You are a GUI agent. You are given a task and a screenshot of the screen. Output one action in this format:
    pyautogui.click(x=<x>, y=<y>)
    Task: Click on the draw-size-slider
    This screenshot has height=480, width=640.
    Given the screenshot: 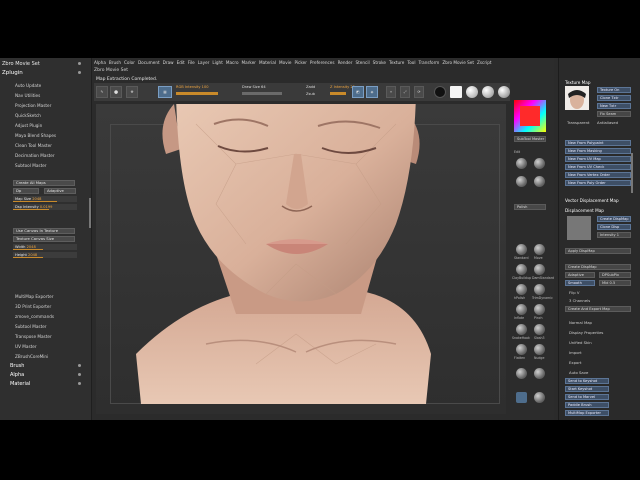 What is the action you would take?
    pyautogui.click(x=262, y=93)
    